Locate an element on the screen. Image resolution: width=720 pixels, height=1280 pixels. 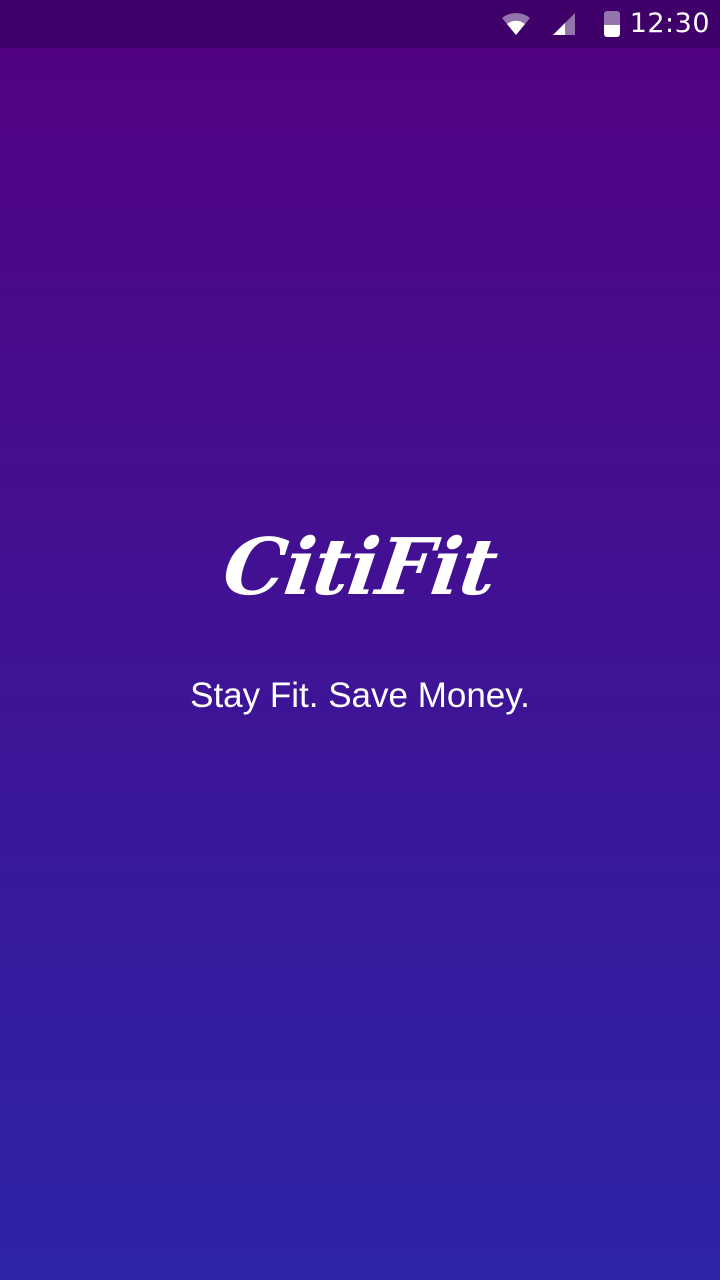
cellular-signal-icon is located at coordinates (564, 24).